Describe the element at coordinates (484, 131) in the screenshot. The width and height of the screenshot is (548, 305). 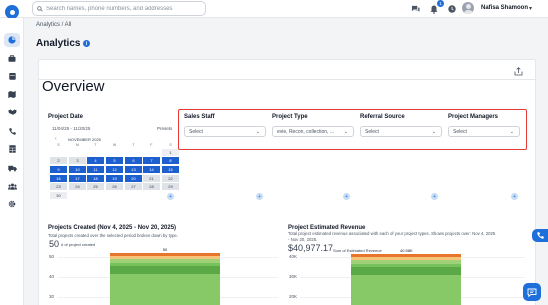
I see `project-managers-select: Select ⌄` at that location.